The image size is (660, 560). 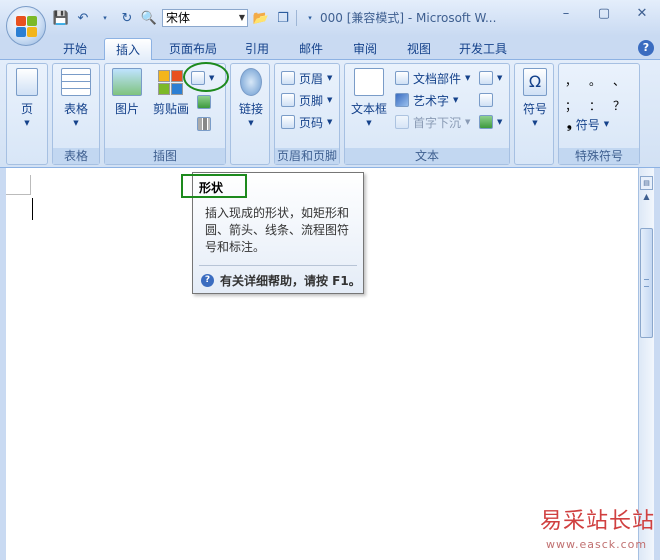 I want to click on colon-char: ：, so click(x=601, y=105).